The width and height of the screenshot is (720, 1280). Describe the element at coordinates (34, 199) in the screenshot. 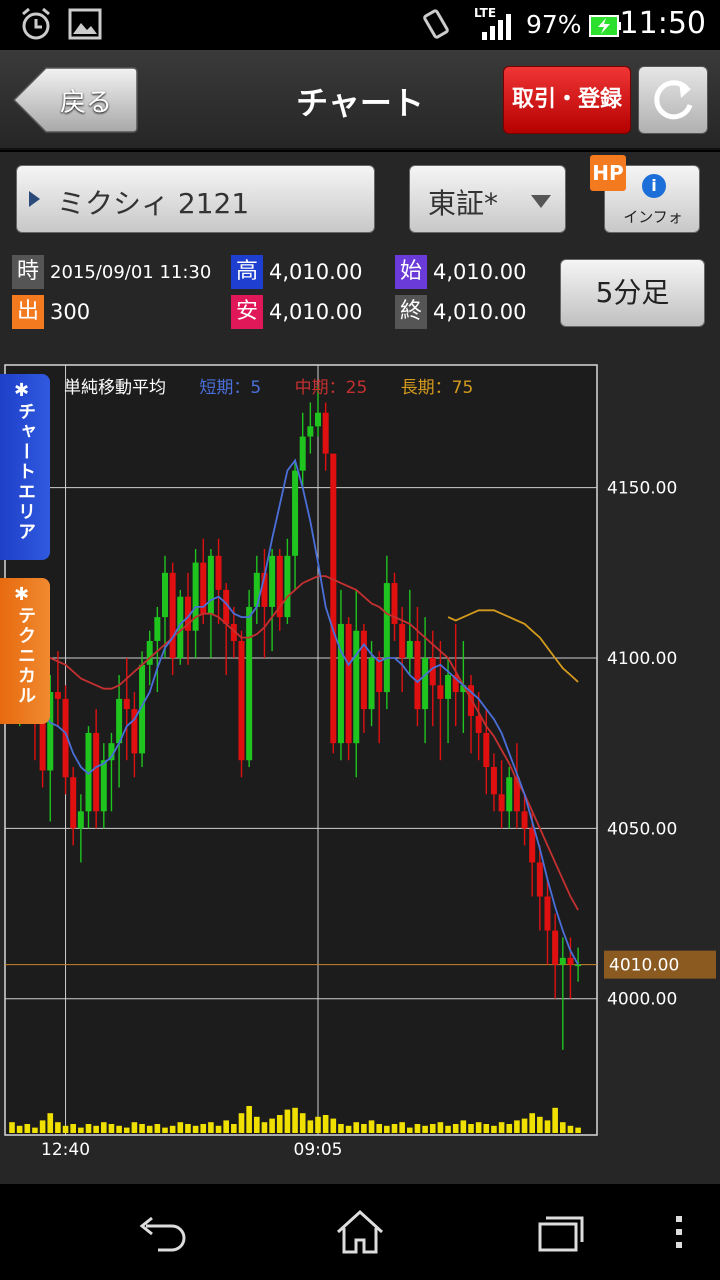

I see `play-arrow-icon` at that location.